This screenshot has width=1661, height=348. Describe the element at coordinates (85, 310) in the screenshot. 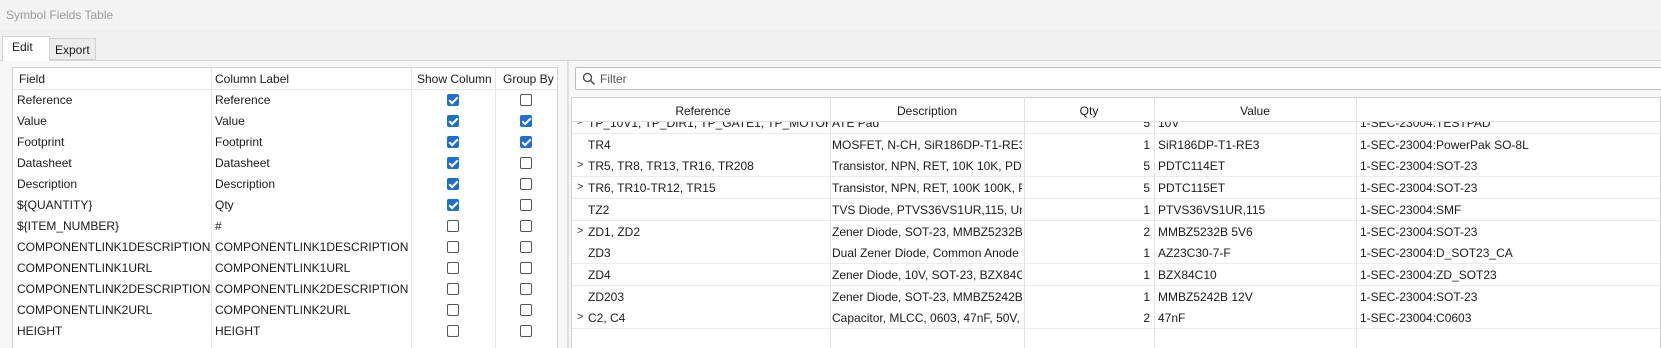

I see `field-name: COMPONENTLINK2URL` at that location.